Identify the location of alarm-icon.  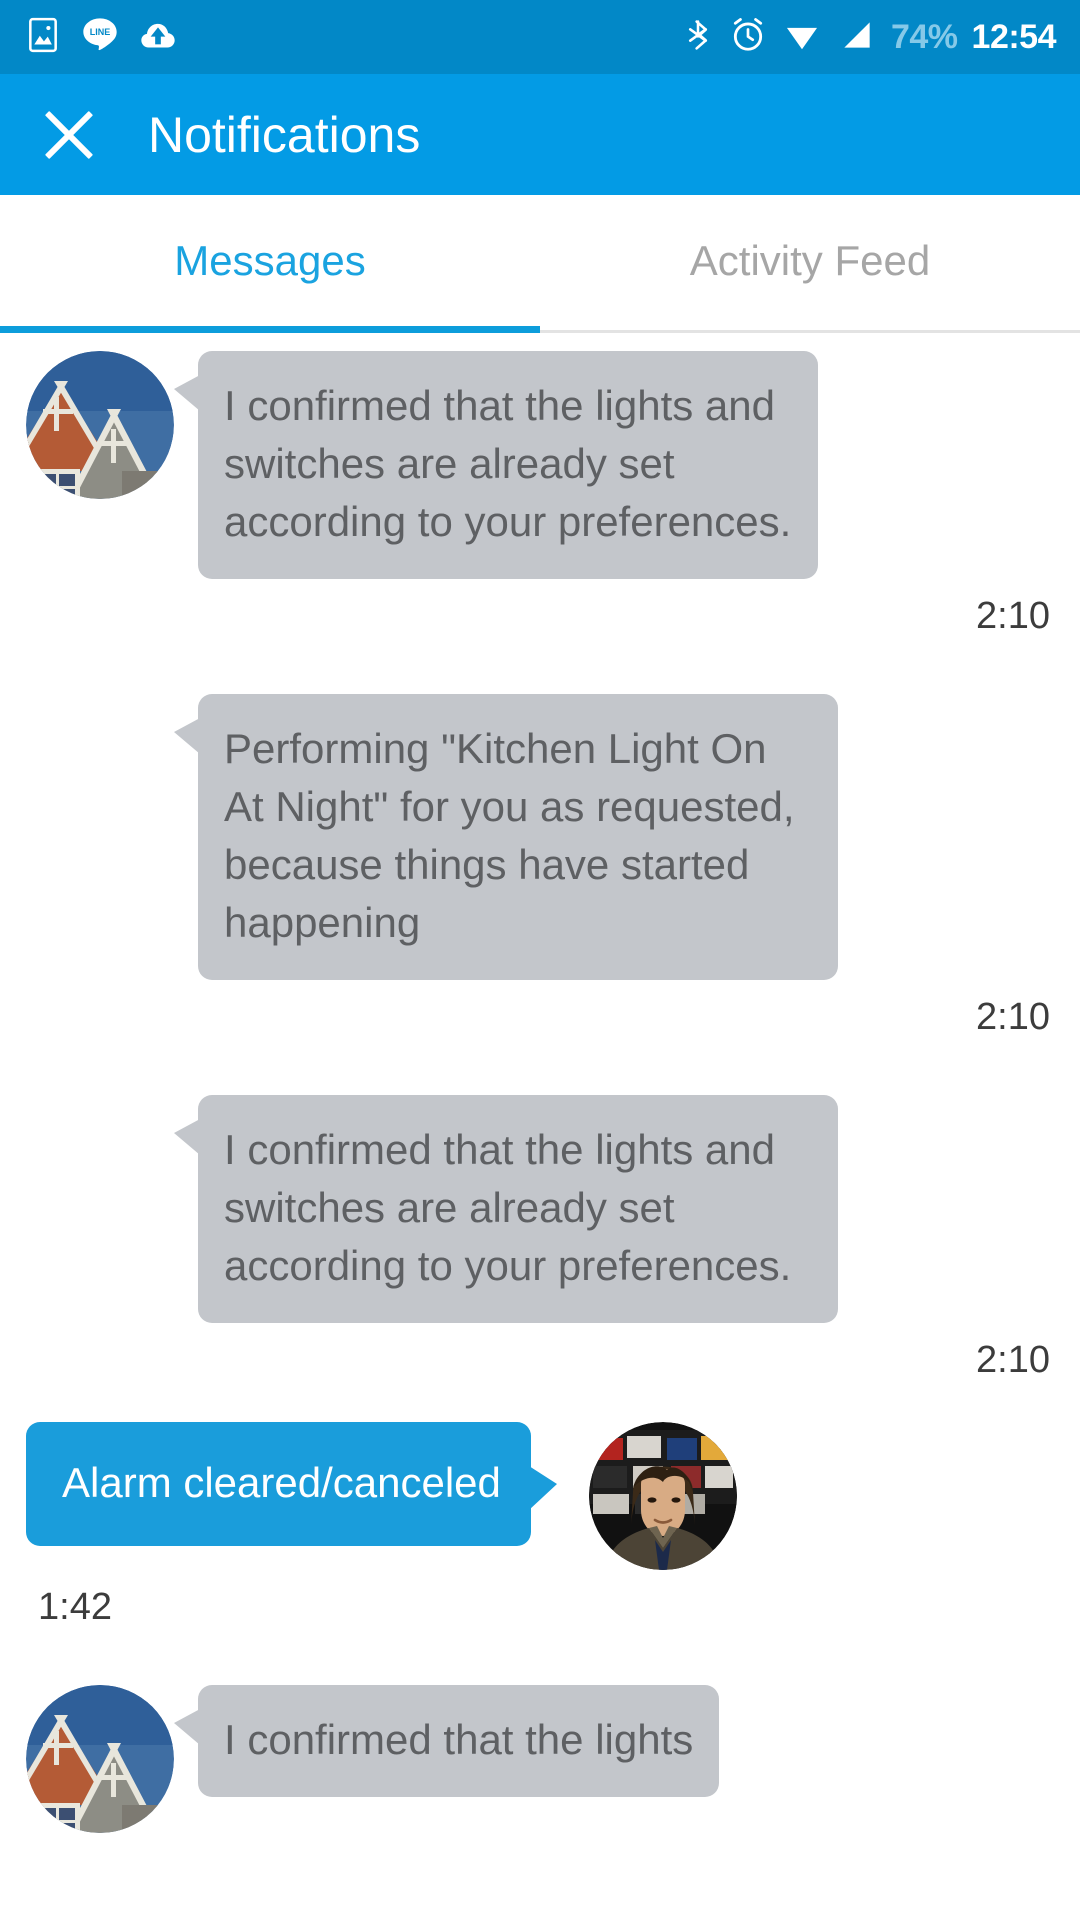
(748, 37).